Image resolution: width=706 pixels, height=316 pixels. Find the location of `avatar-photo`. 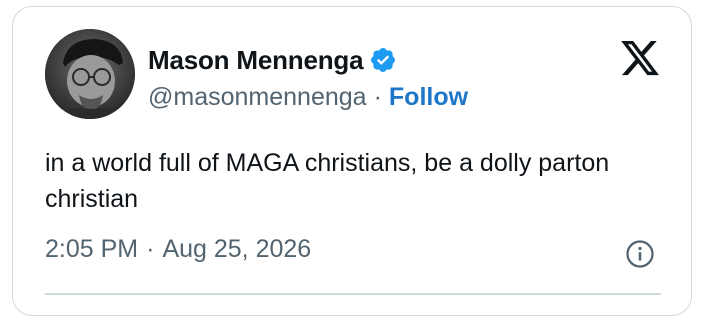

avatar-photo is located at coordinates (90, 74).